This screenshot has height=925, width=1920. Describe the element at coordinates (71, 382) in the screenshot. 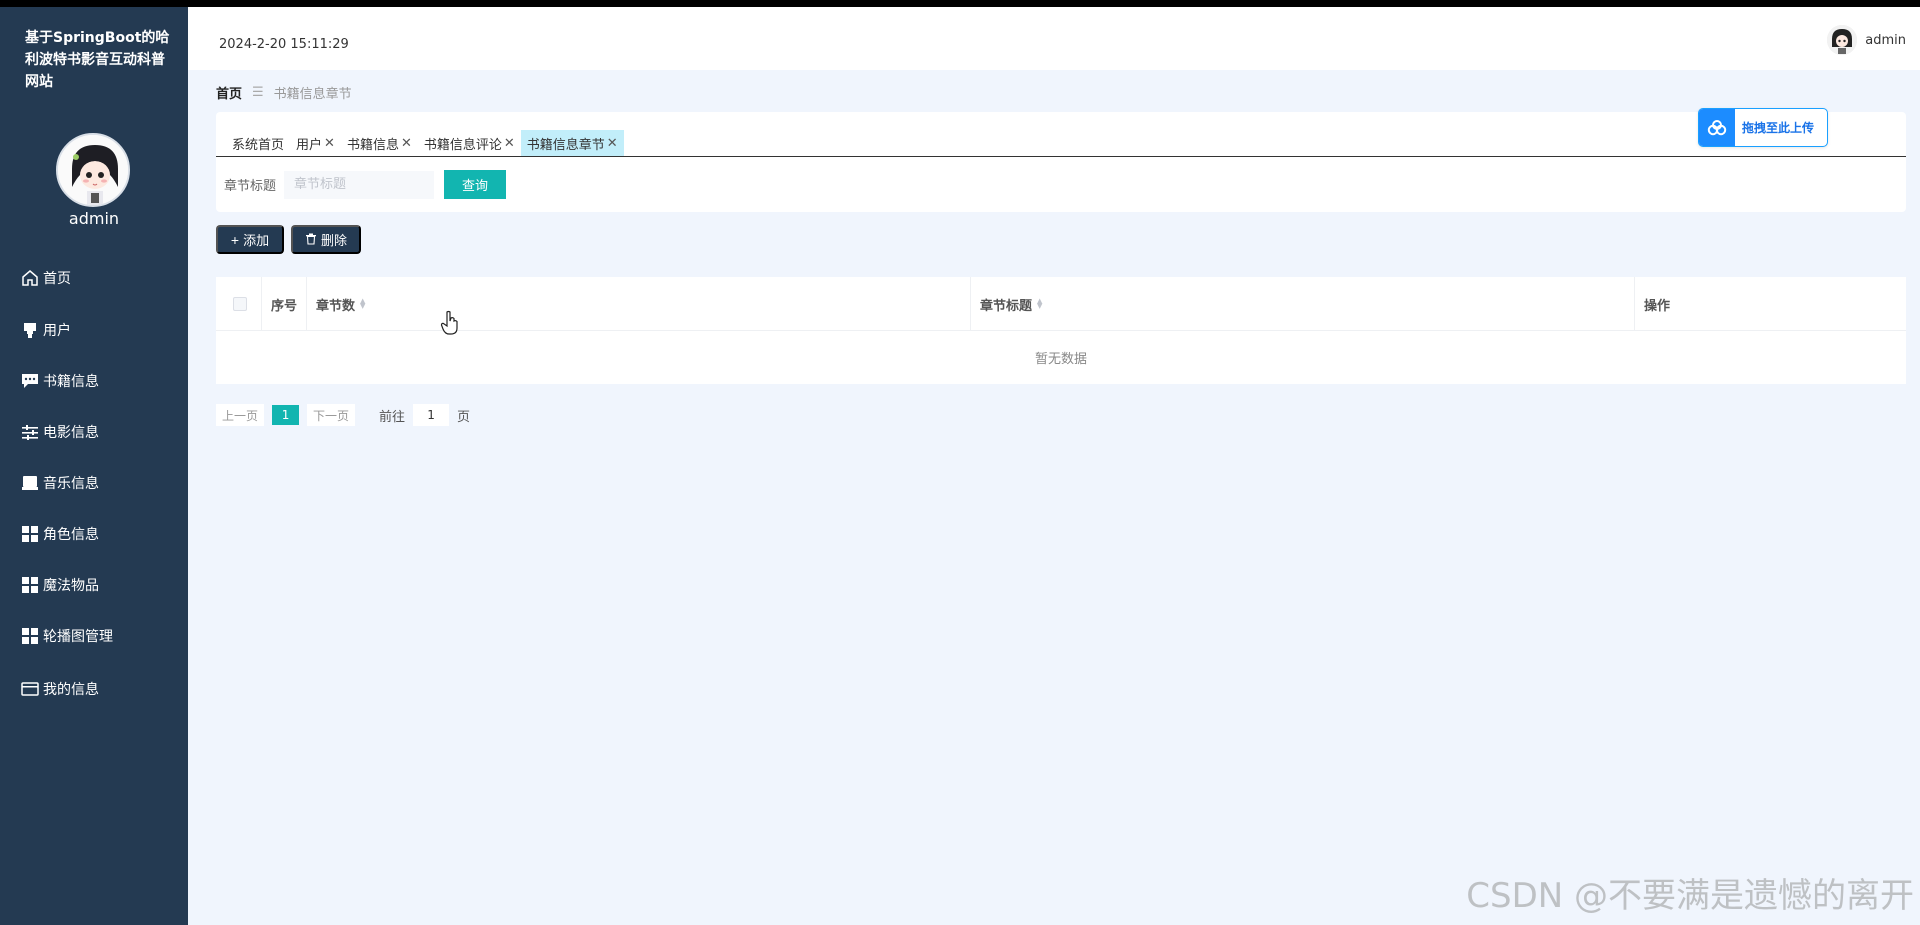

I see `sidebar-item-label: 书籍信息` at that location.